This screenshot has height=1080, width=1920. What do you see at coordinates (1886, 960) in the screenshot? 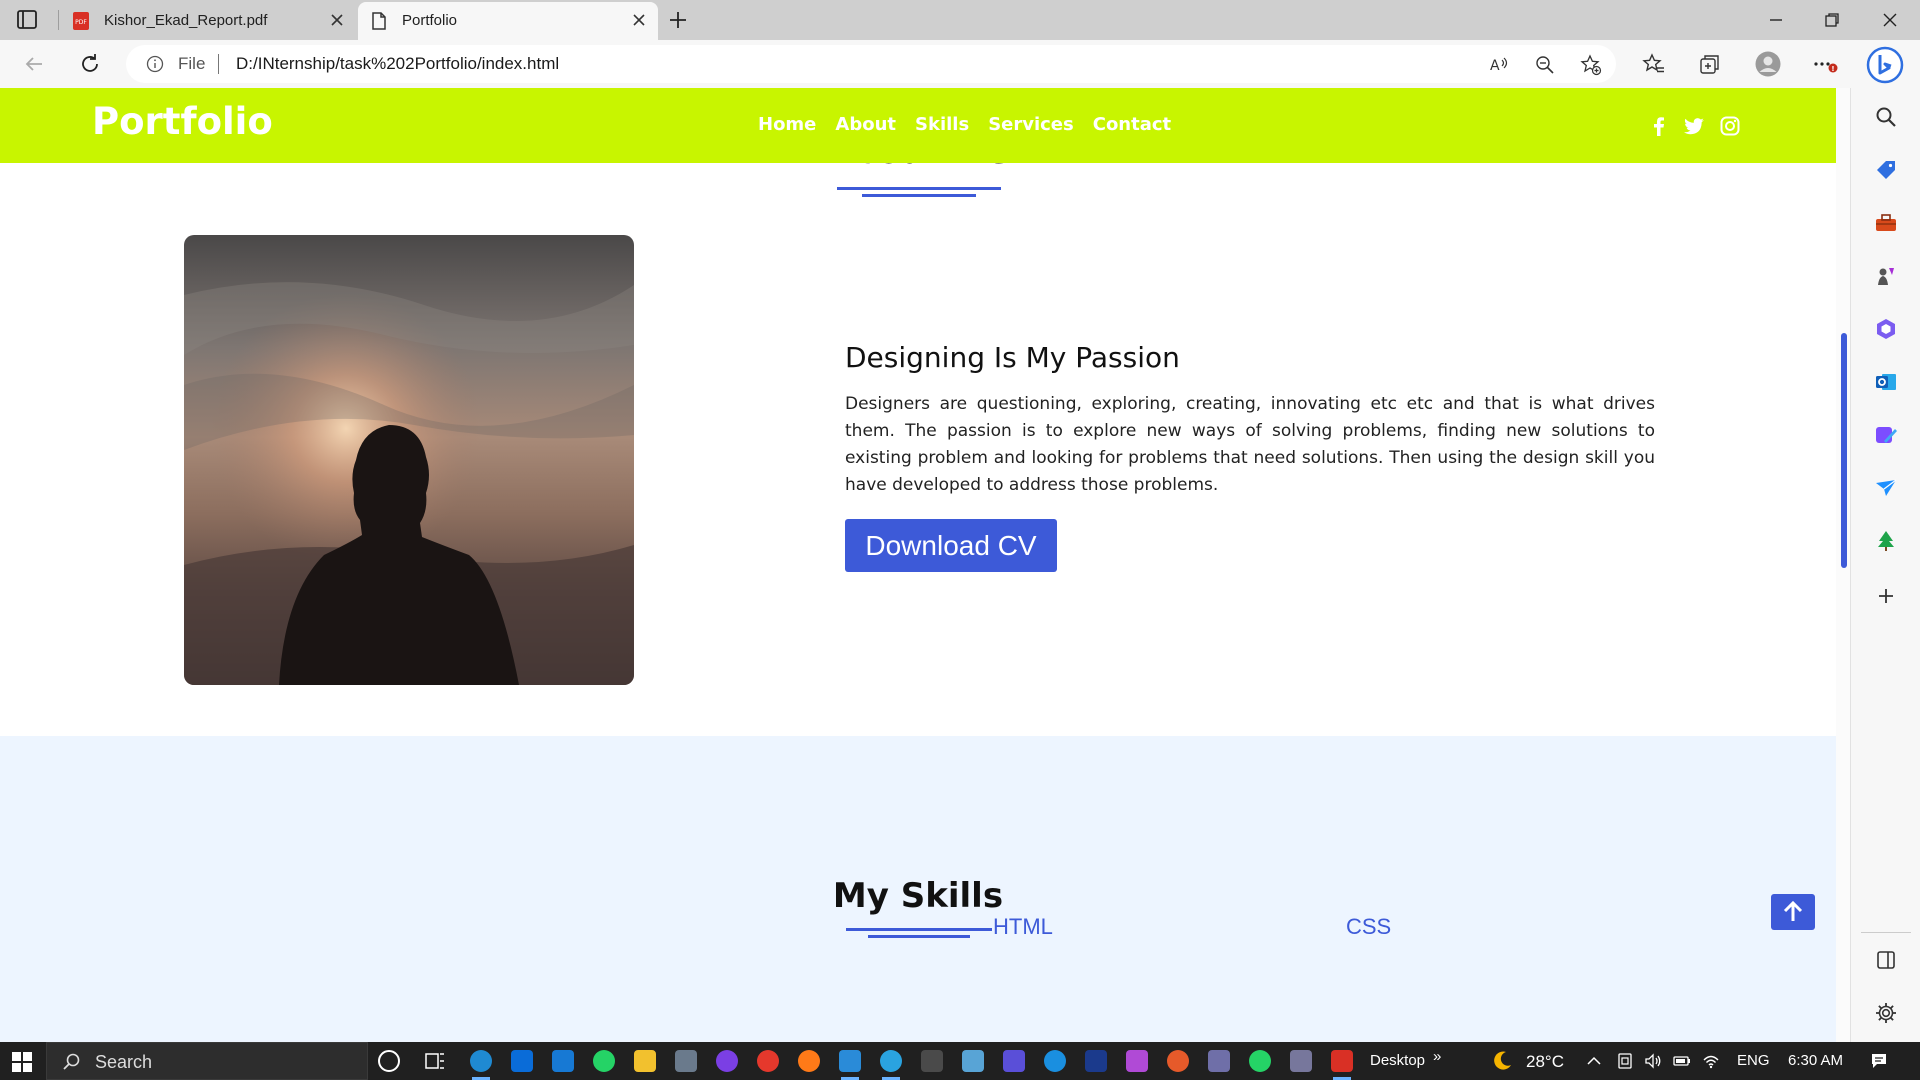
I see `sidebar-panel-icon` at bounding box center [1886, 960].